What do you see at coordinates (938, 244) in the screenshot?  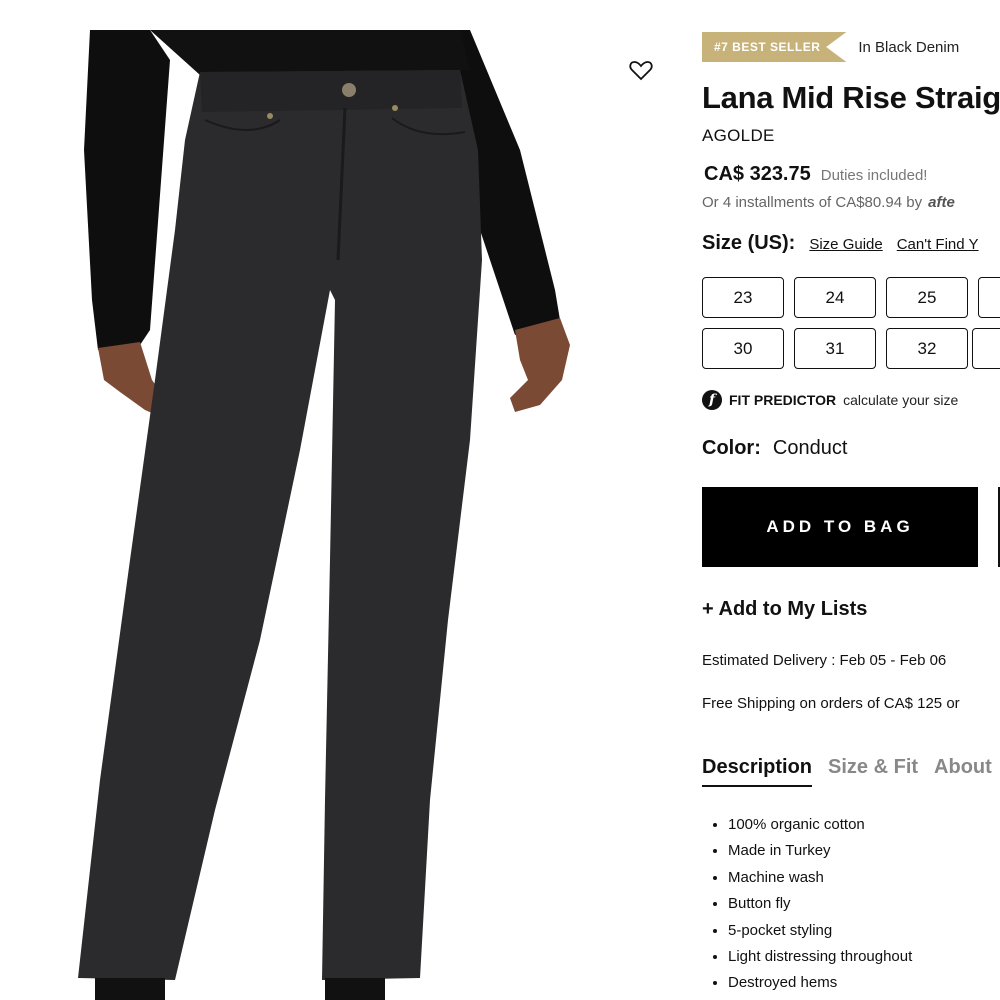 I see `cant-find-size-link: Can't Find Y` at bounding box center [938, 244].